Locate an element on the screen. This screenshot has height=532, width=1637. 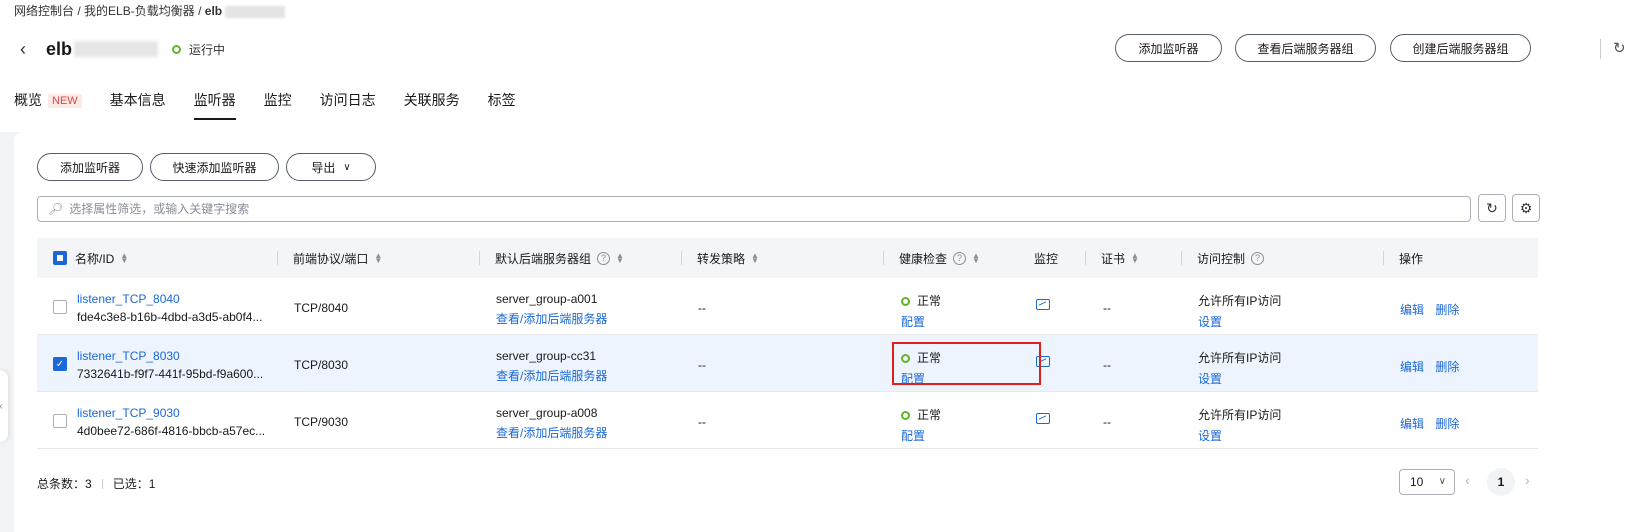
table-refresh-button: ↻ is located at coordinates (1492, 208).